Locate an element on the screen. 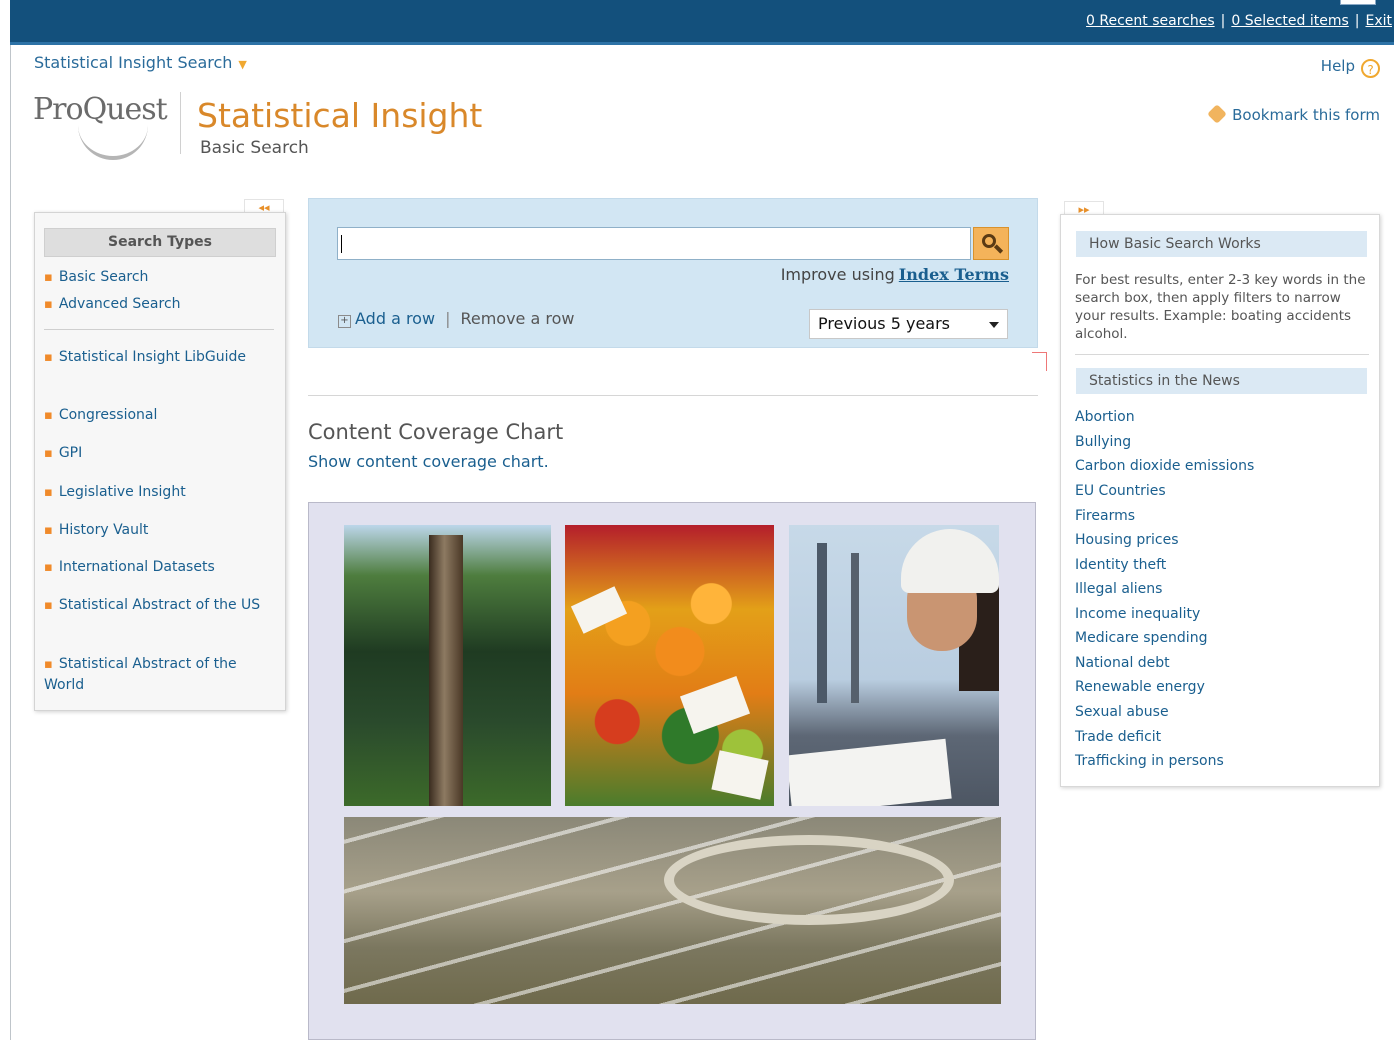  news-item: Firearms is located at coordinates (1105, 516).